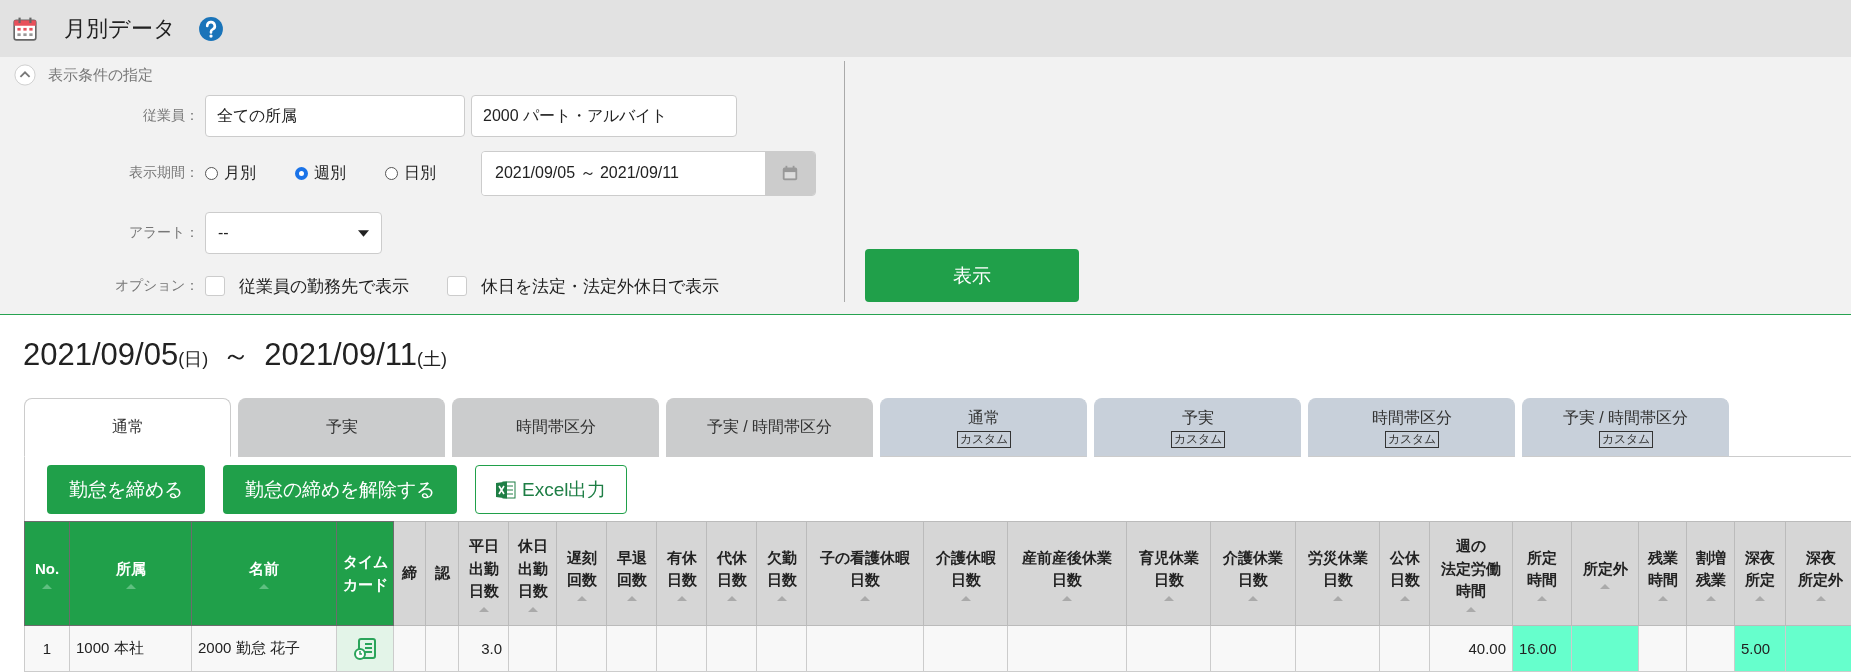  I want to click on excel-export-button: Excel出力, so click(551, 489).